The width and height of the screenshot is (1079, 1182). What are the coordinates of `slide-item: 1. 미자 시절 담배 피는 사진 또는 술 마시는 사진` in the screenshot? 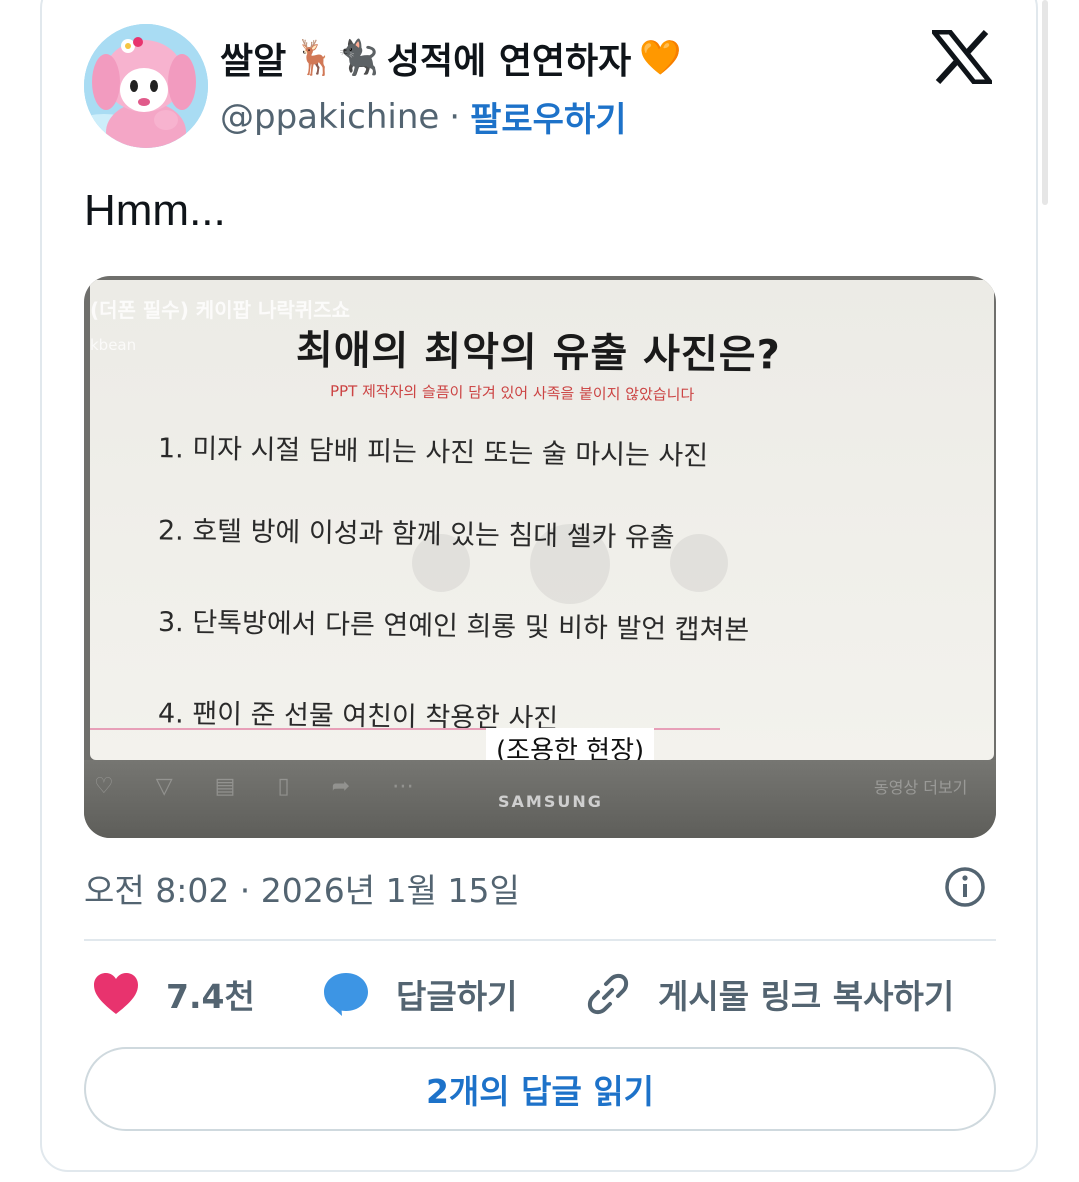 It's located at (433, 452).